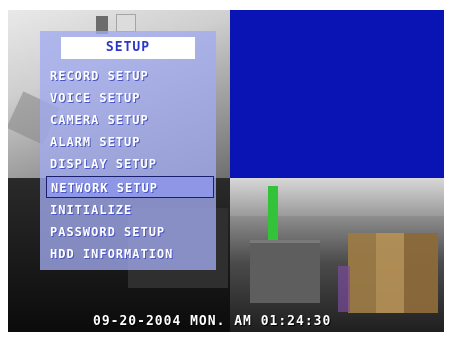  I want to click on menu-item-camera-setup: CAMERA SETUP, so click(130, 120).